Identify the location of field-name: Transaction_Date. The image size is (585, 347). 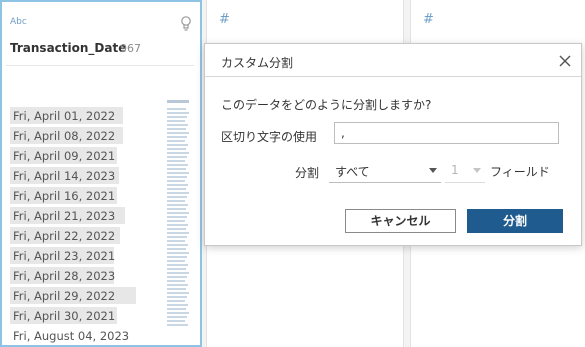
(68, 48).